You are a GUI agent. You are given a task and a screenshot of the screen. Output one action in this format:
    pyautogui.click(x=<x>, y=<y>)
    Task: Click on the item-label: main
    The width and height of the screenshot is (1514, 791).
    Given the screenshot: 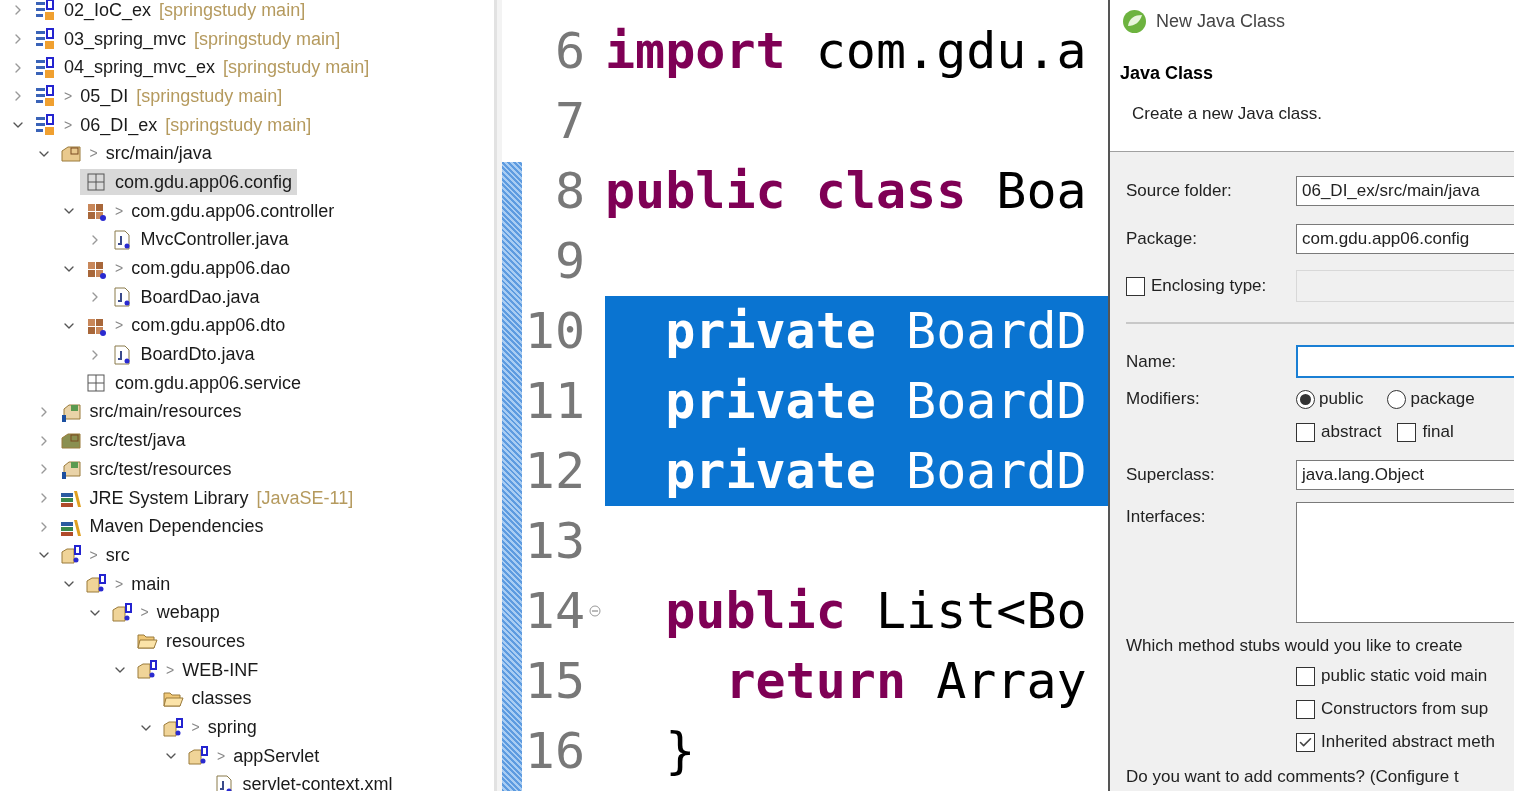 What is the action you would take?
    pyautogui.click(x=151, y=584)
    